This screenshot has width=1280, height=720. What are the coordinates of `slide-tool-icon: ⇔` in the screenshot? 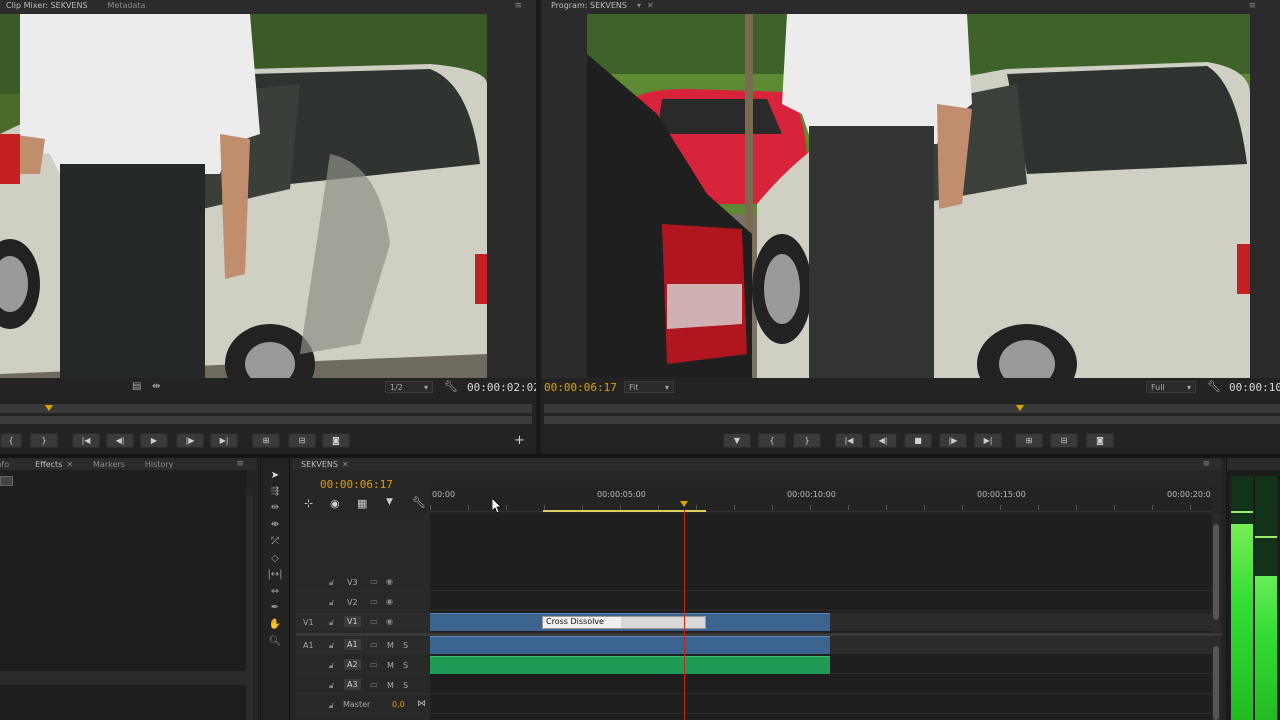 It's located at (275, 591).